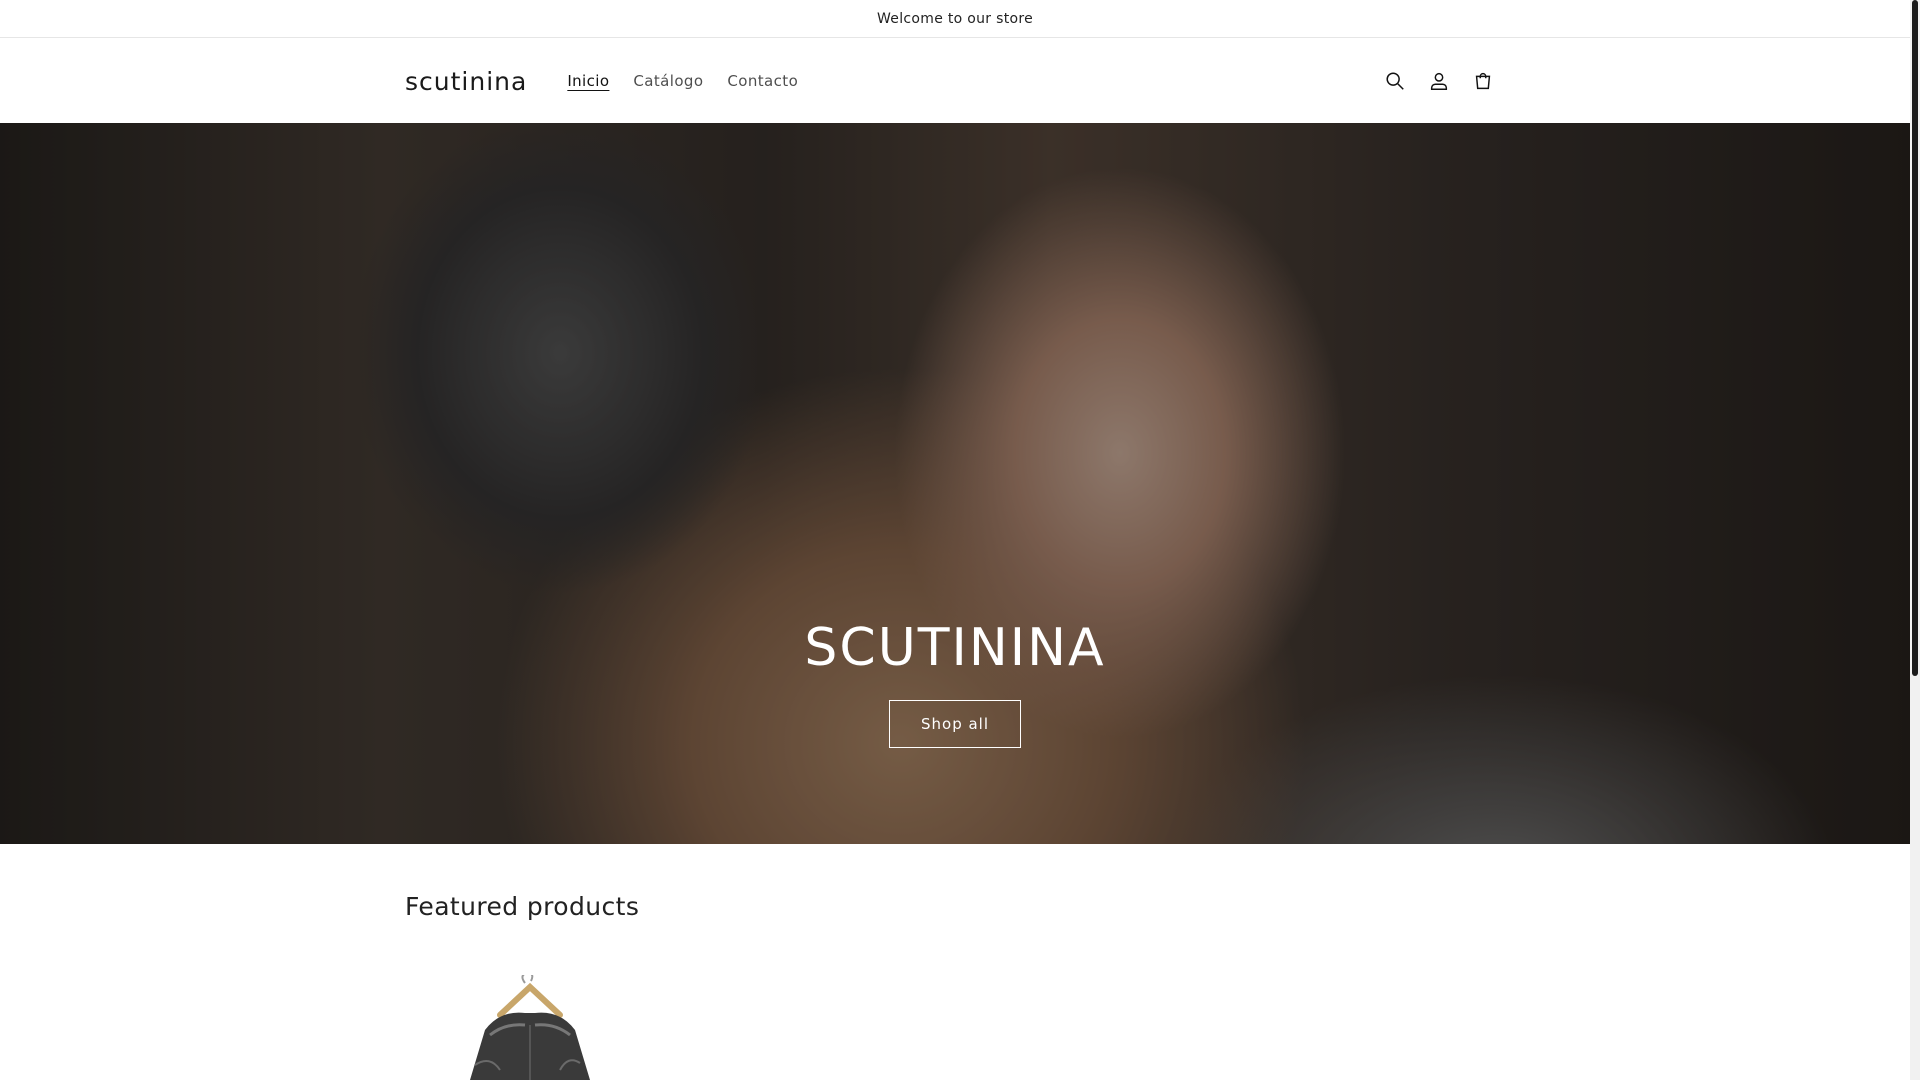  What do you see at coordinates (955, 683) in the screenshot?
I see `hero-content: SCUTININA Shop all` at bounding box center [955, 683].